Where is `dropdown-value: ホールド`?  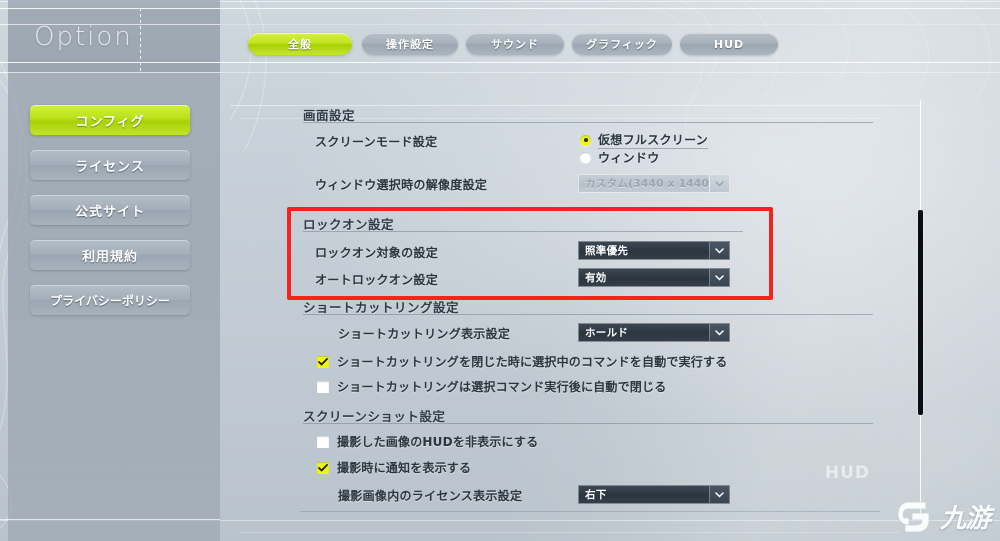
dropdown-value: ホールド is located at coordinates (607, 333).